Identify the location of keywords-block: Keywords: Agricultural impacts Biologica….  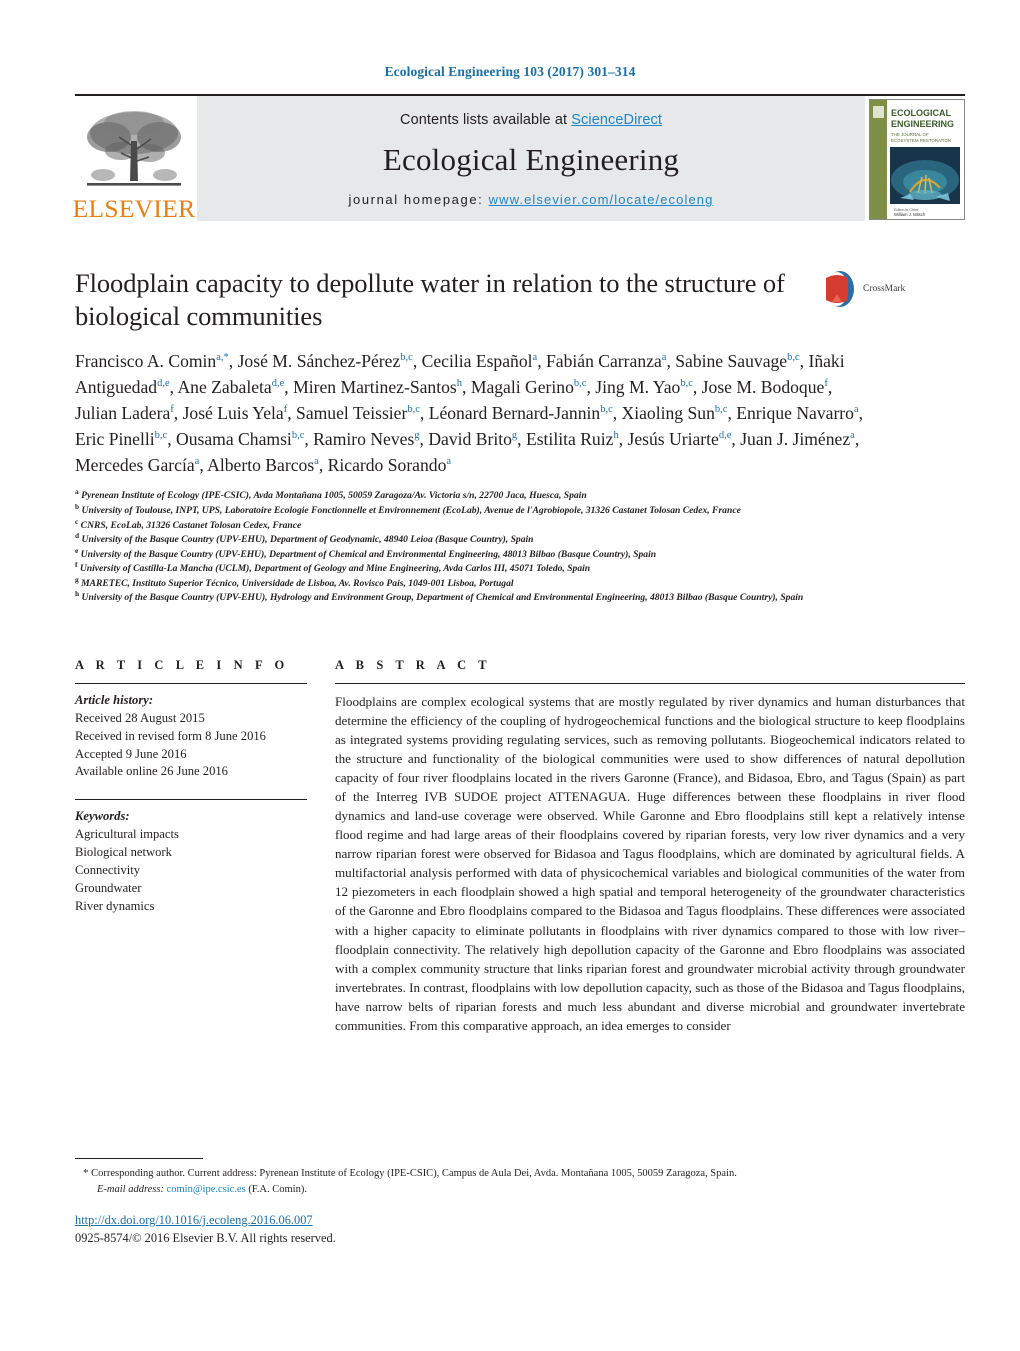
(191, 861).